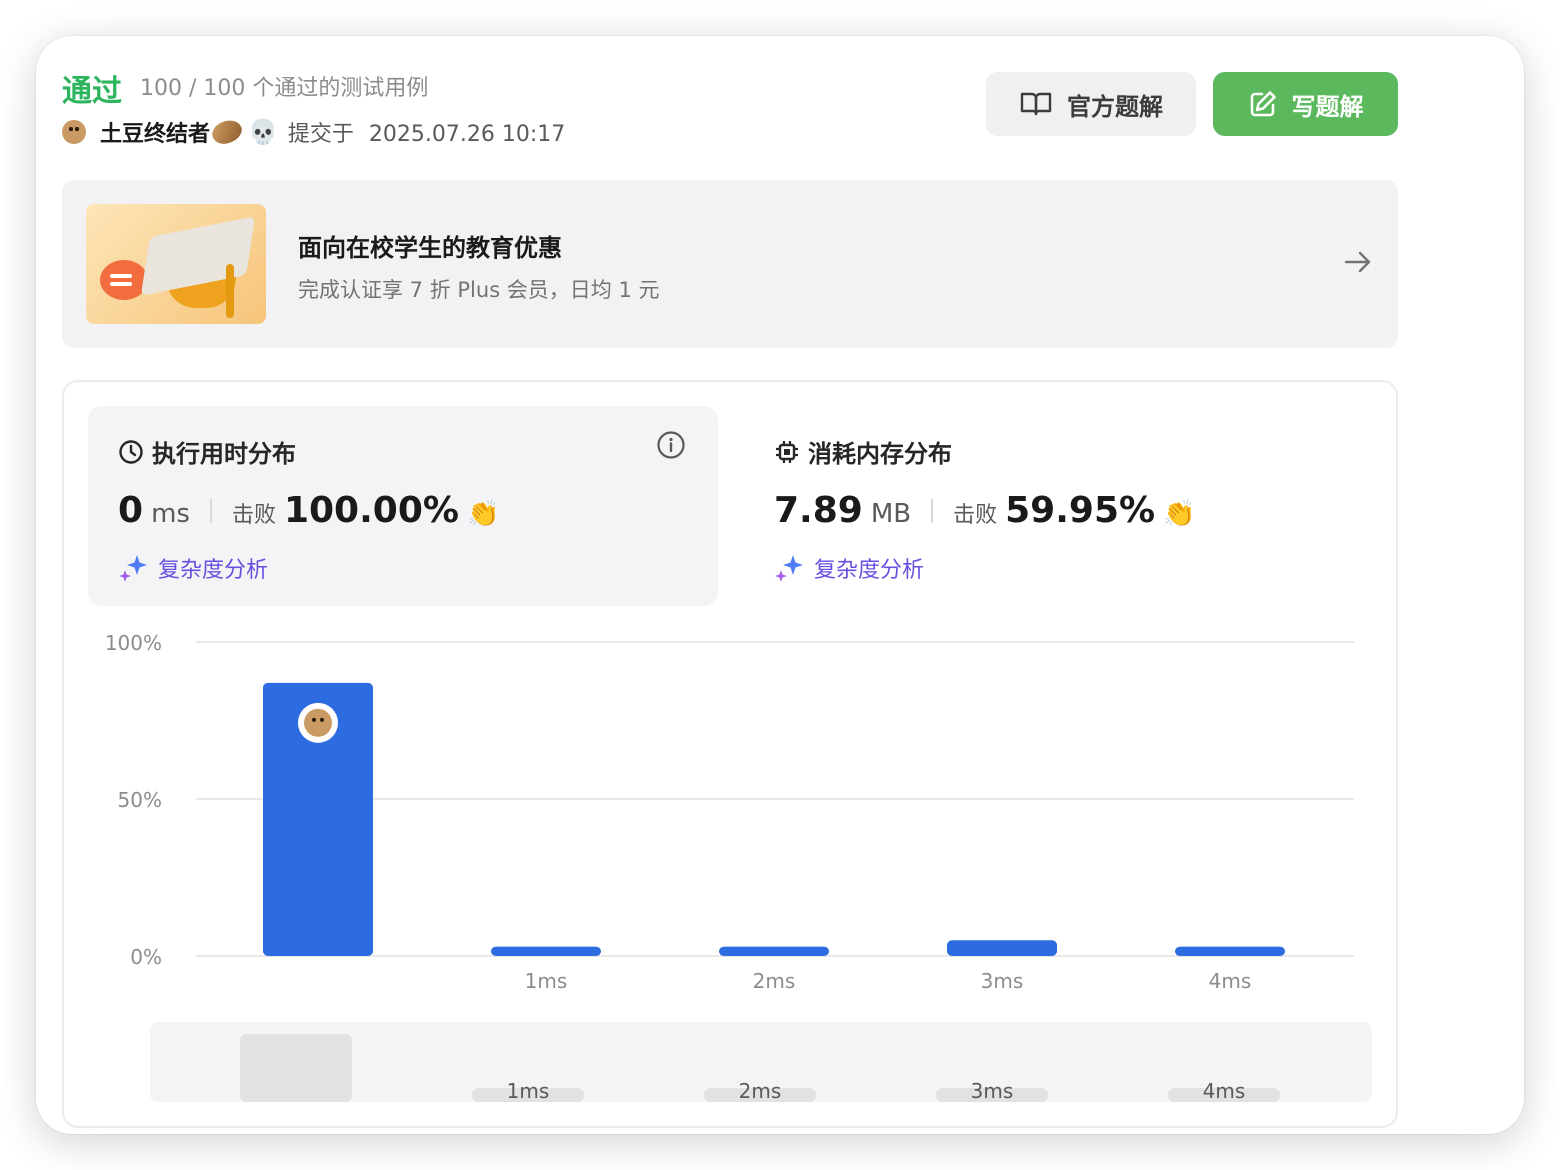  I want to click on submitted-time: 2025.07.26 10:17, so click(467, 134).